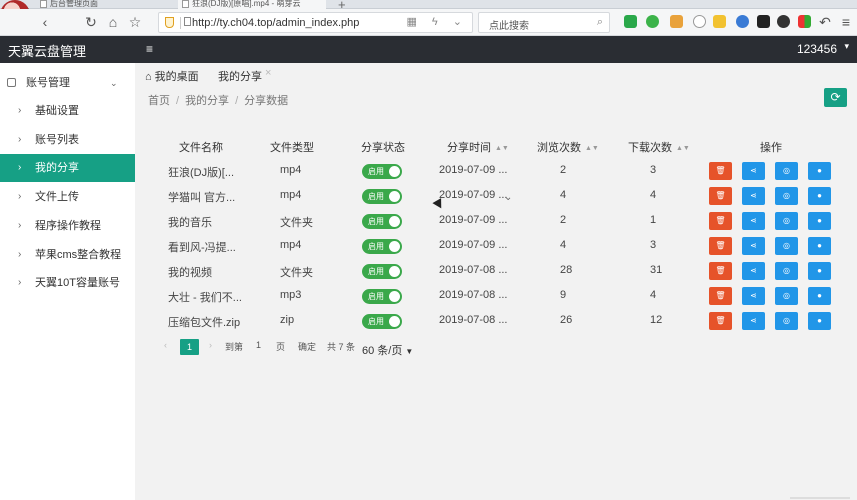  Describe the element at coordinates (568, 147) in the screenshot. I see `col-header-views: 浏览次数 ▲▼` at that location.